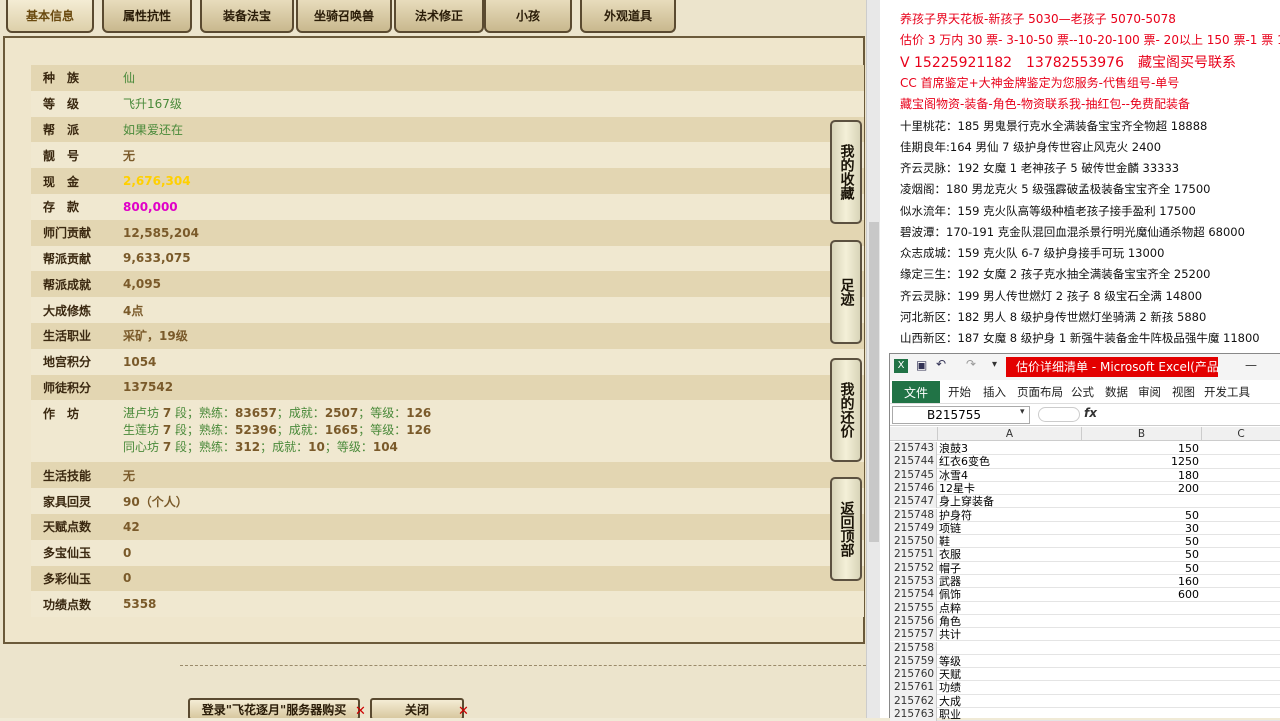 This screenshot has height=721, width=1280. Describe the element at coordinates (913, 475) in the screenshot. I see `row-number: 215745` at that location.